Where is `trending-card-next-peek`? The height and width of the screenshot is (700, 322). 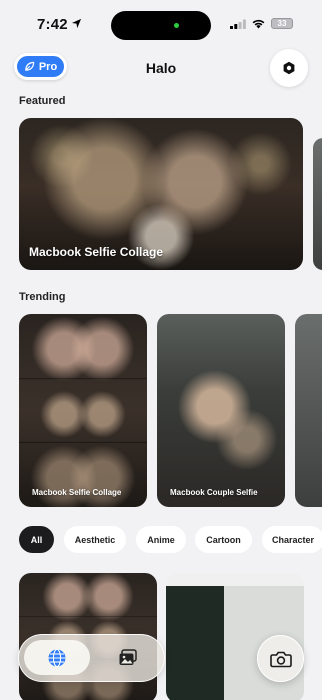
trending-card-next-peek is located at coordinates (308, 410).